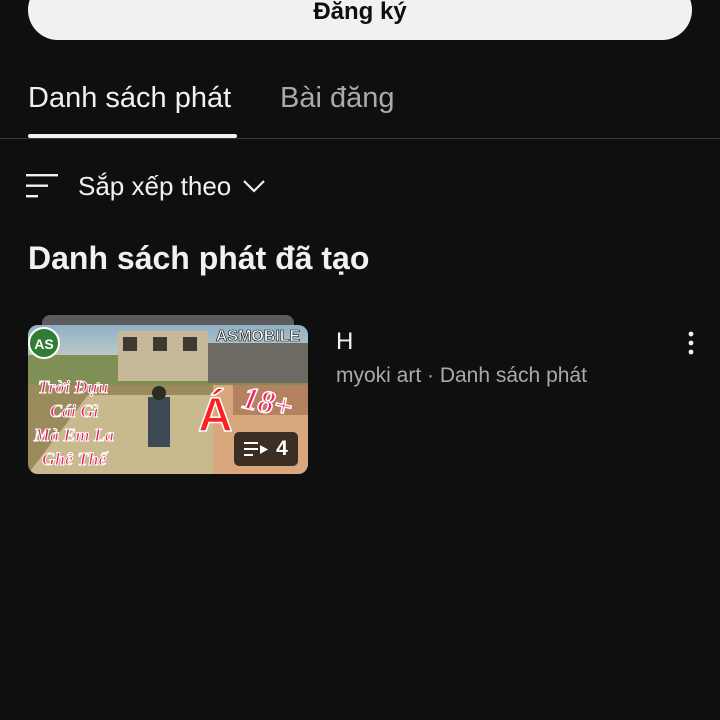  Describe the element at coordinates (42, 186) in the screenshot. I see `sort-icon` at that location.